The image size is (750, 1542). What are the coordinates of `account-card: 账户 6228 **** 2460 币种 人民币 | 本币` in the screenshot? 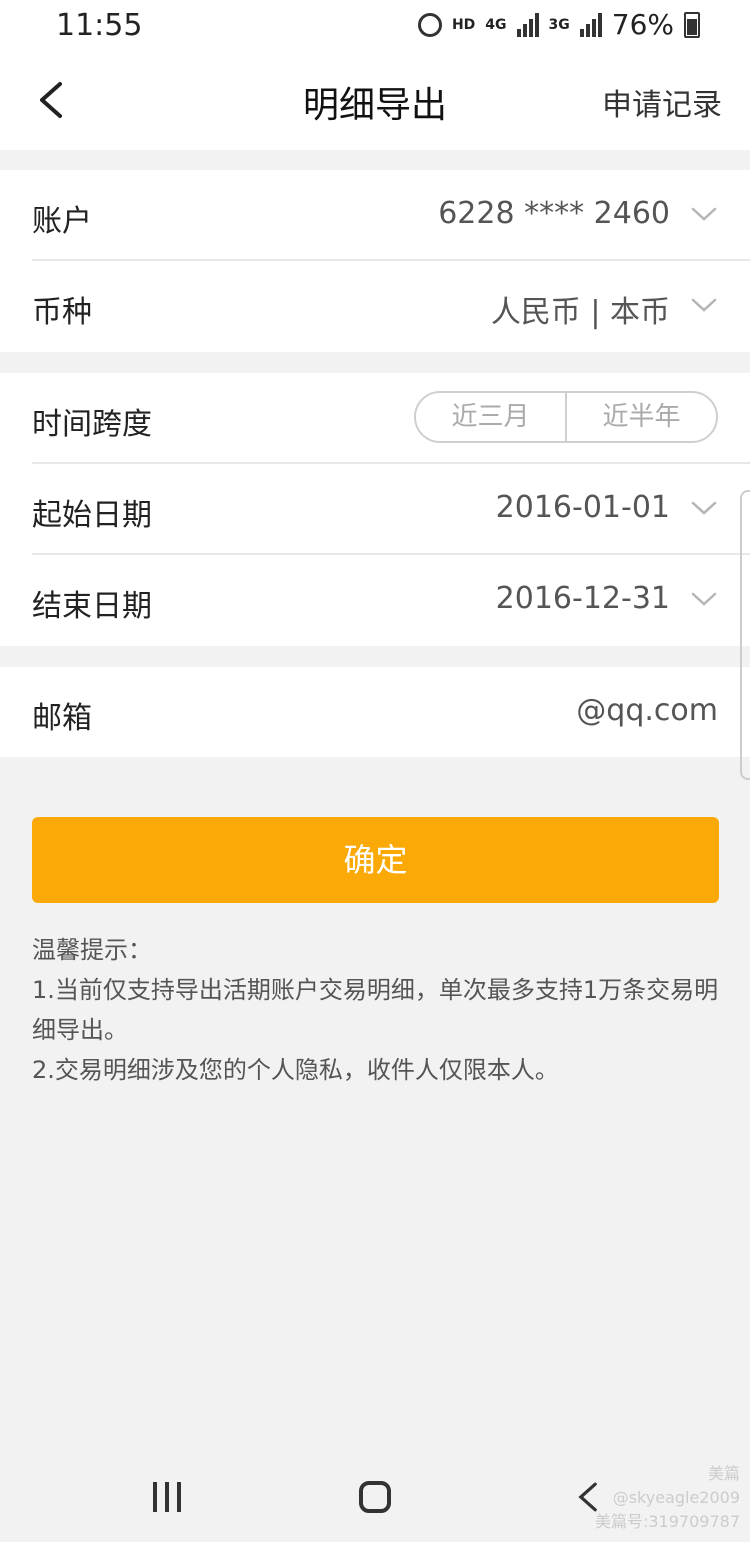 It's located at (375, 261).